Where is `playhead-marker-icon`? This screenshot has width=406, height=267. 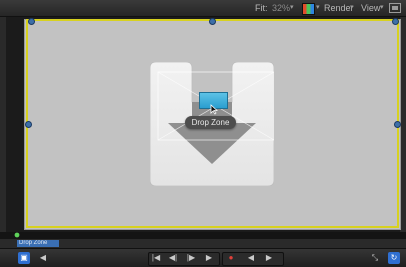
playhead-marker-icon is located at coordinates (17, 235).